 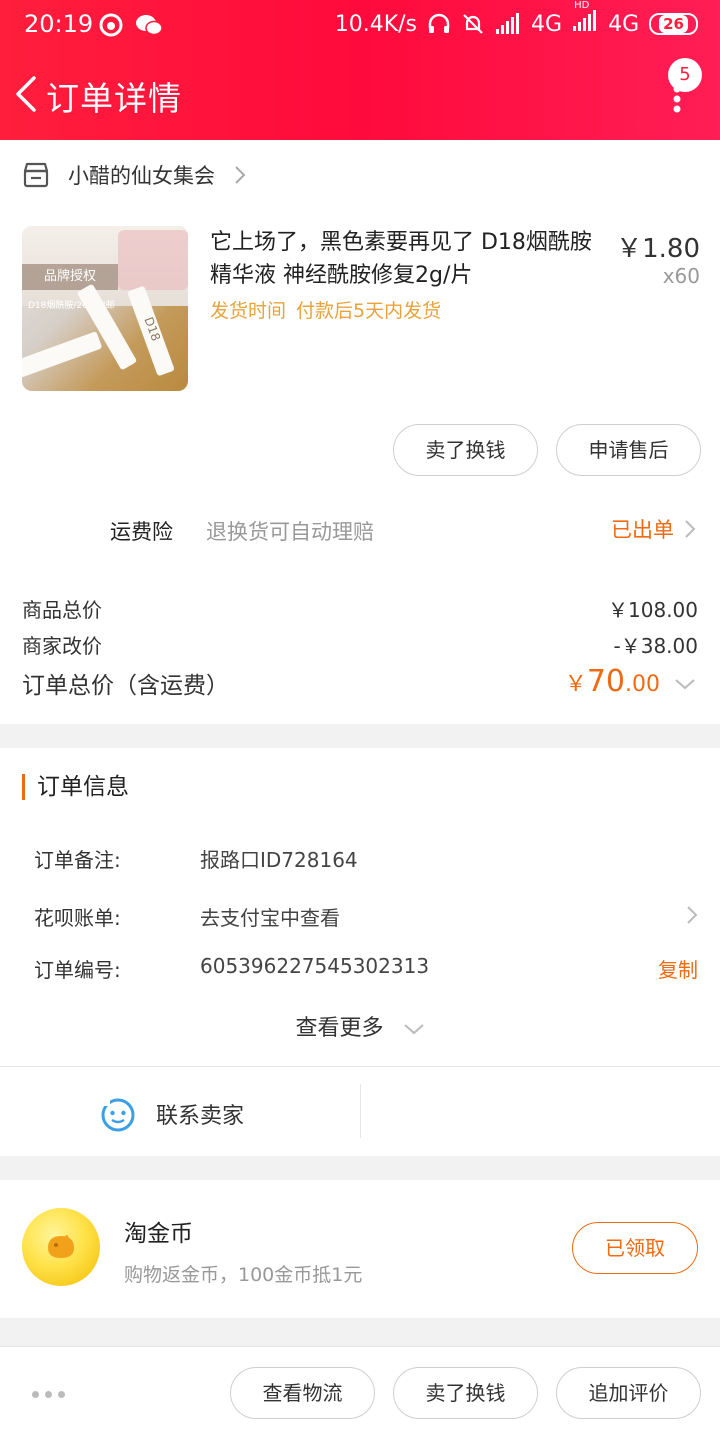 I want to click on navigation-bar: 订单详情 5, so click(x=360, y=96).